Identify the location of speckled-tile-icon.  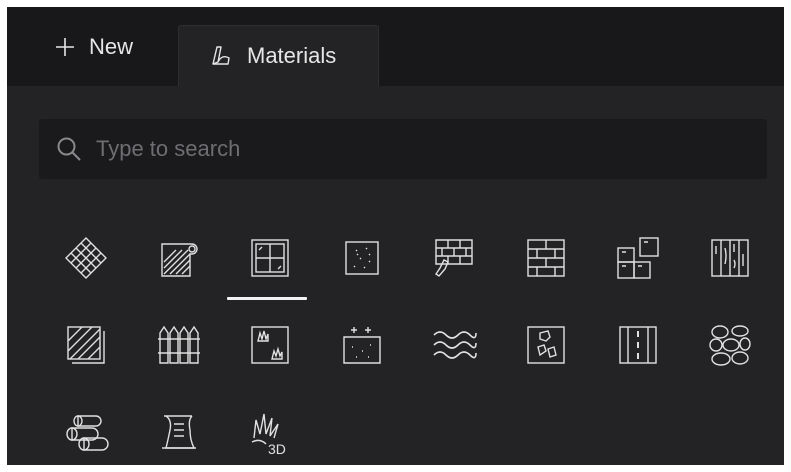
(362, 258).